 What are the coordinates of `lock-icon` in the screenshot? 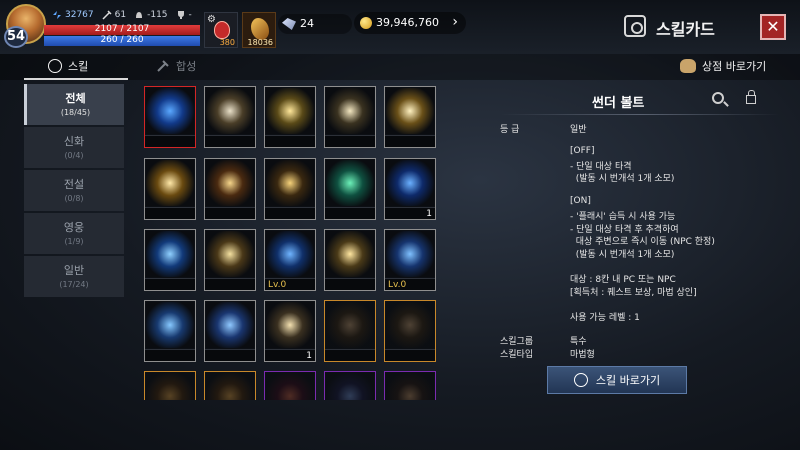 It's located at (751, 97).